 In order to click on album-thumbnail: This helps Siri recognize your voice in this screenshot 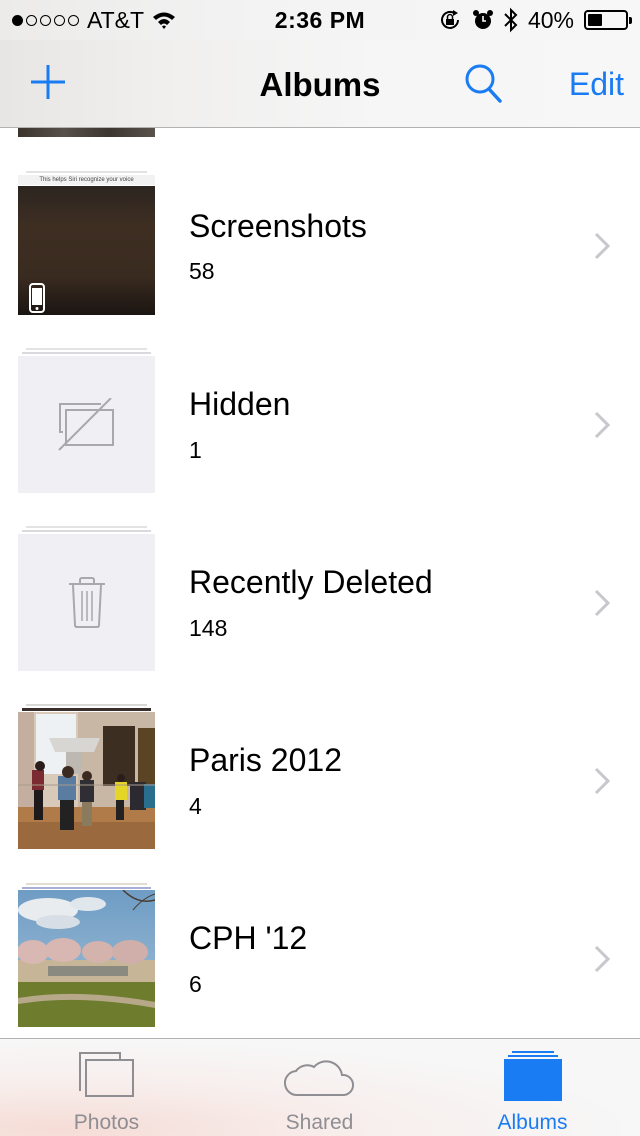, I will do `click(86, 245)`.